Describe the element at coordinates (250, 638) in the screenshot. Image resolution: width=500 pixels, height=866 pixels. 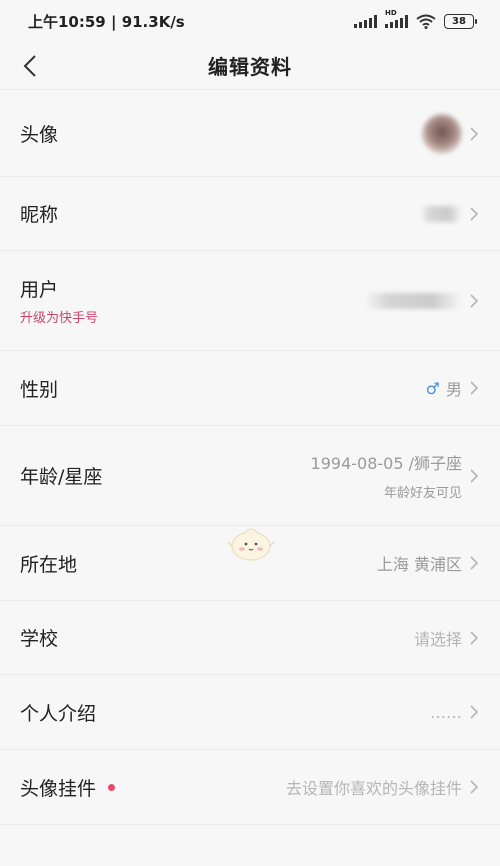
I see `row-school: 学校 请选择` at that location.